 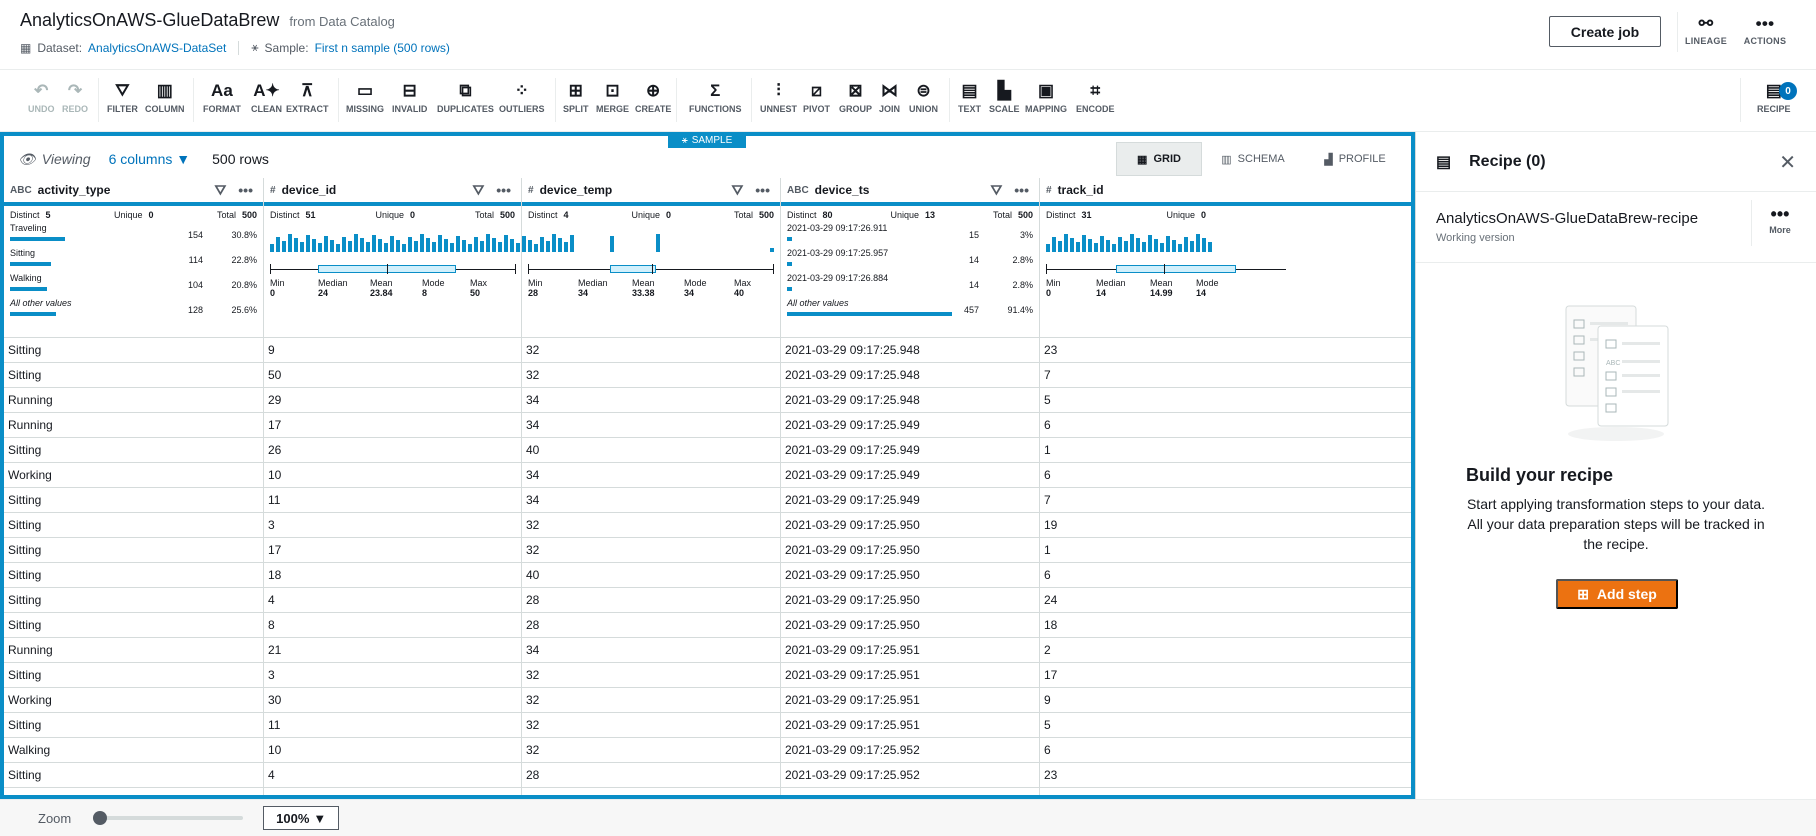 What do you see at coordinates (392, 192) in the screenshot?
I see `column-header: # device_id ⛛ •••` at bounding box center [392, 192].